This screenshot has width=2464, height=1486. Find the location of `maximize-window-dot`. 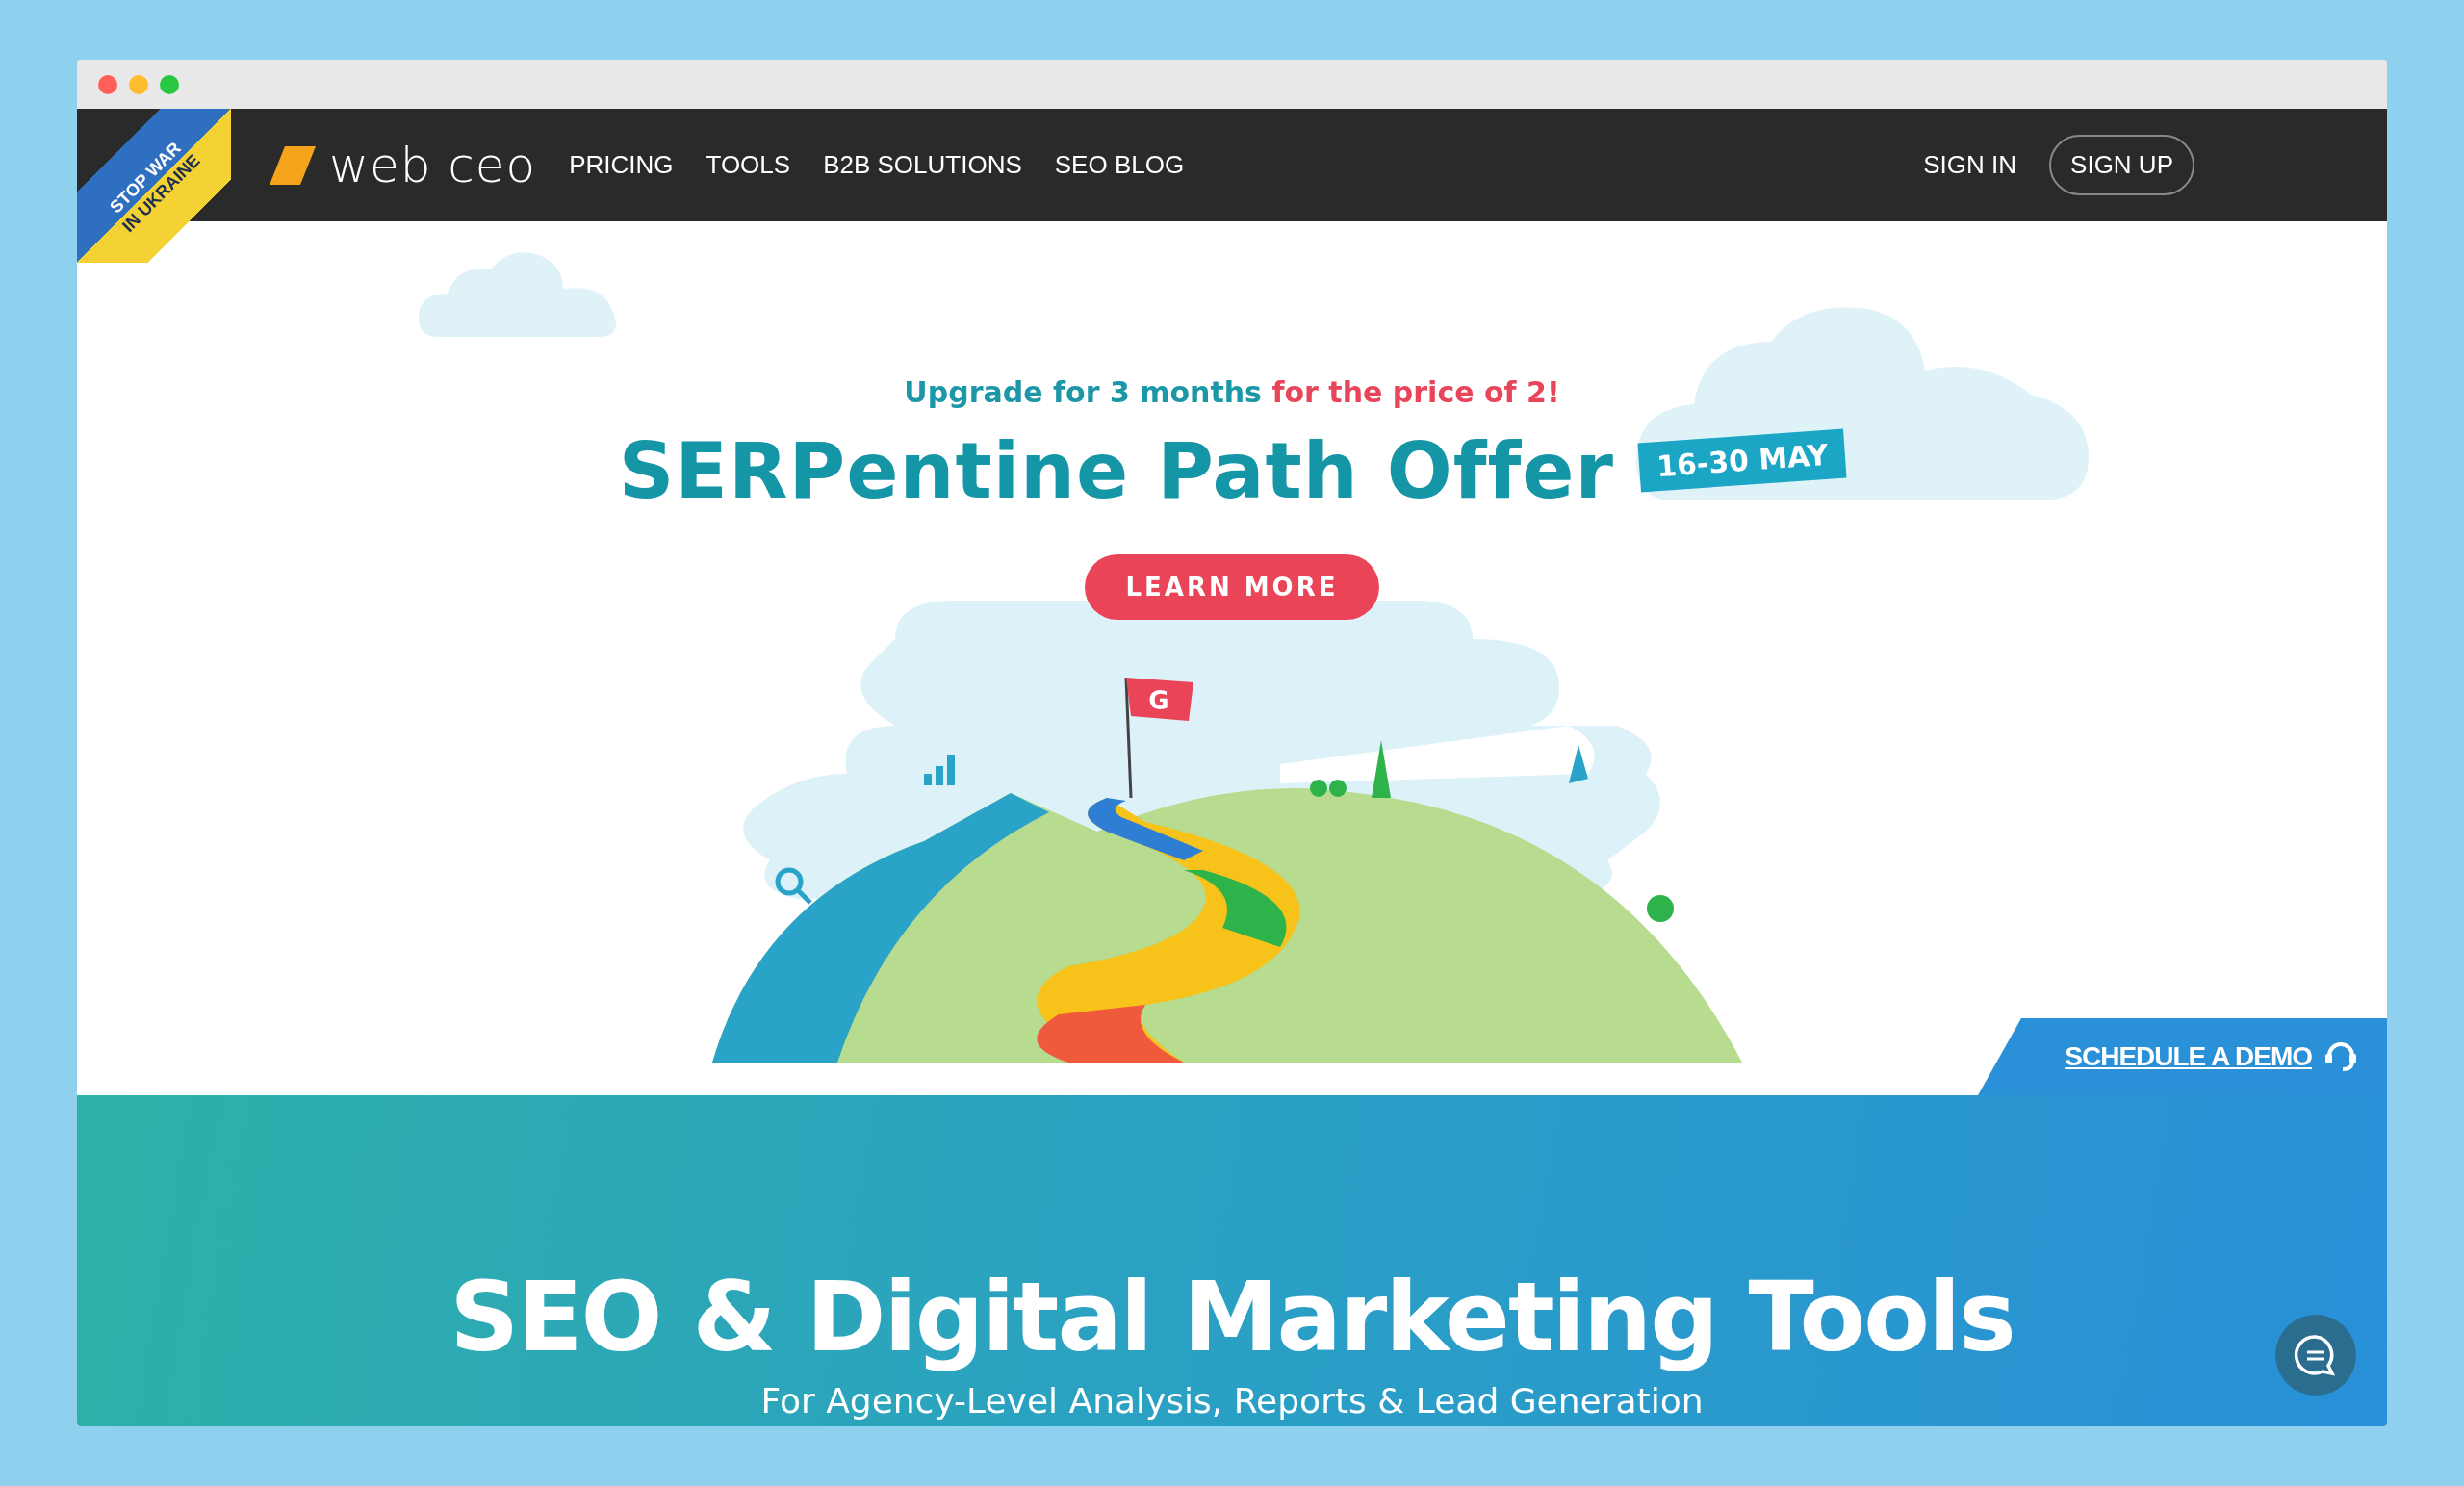

maximize-window-dot is located at coordinates (169, 84).